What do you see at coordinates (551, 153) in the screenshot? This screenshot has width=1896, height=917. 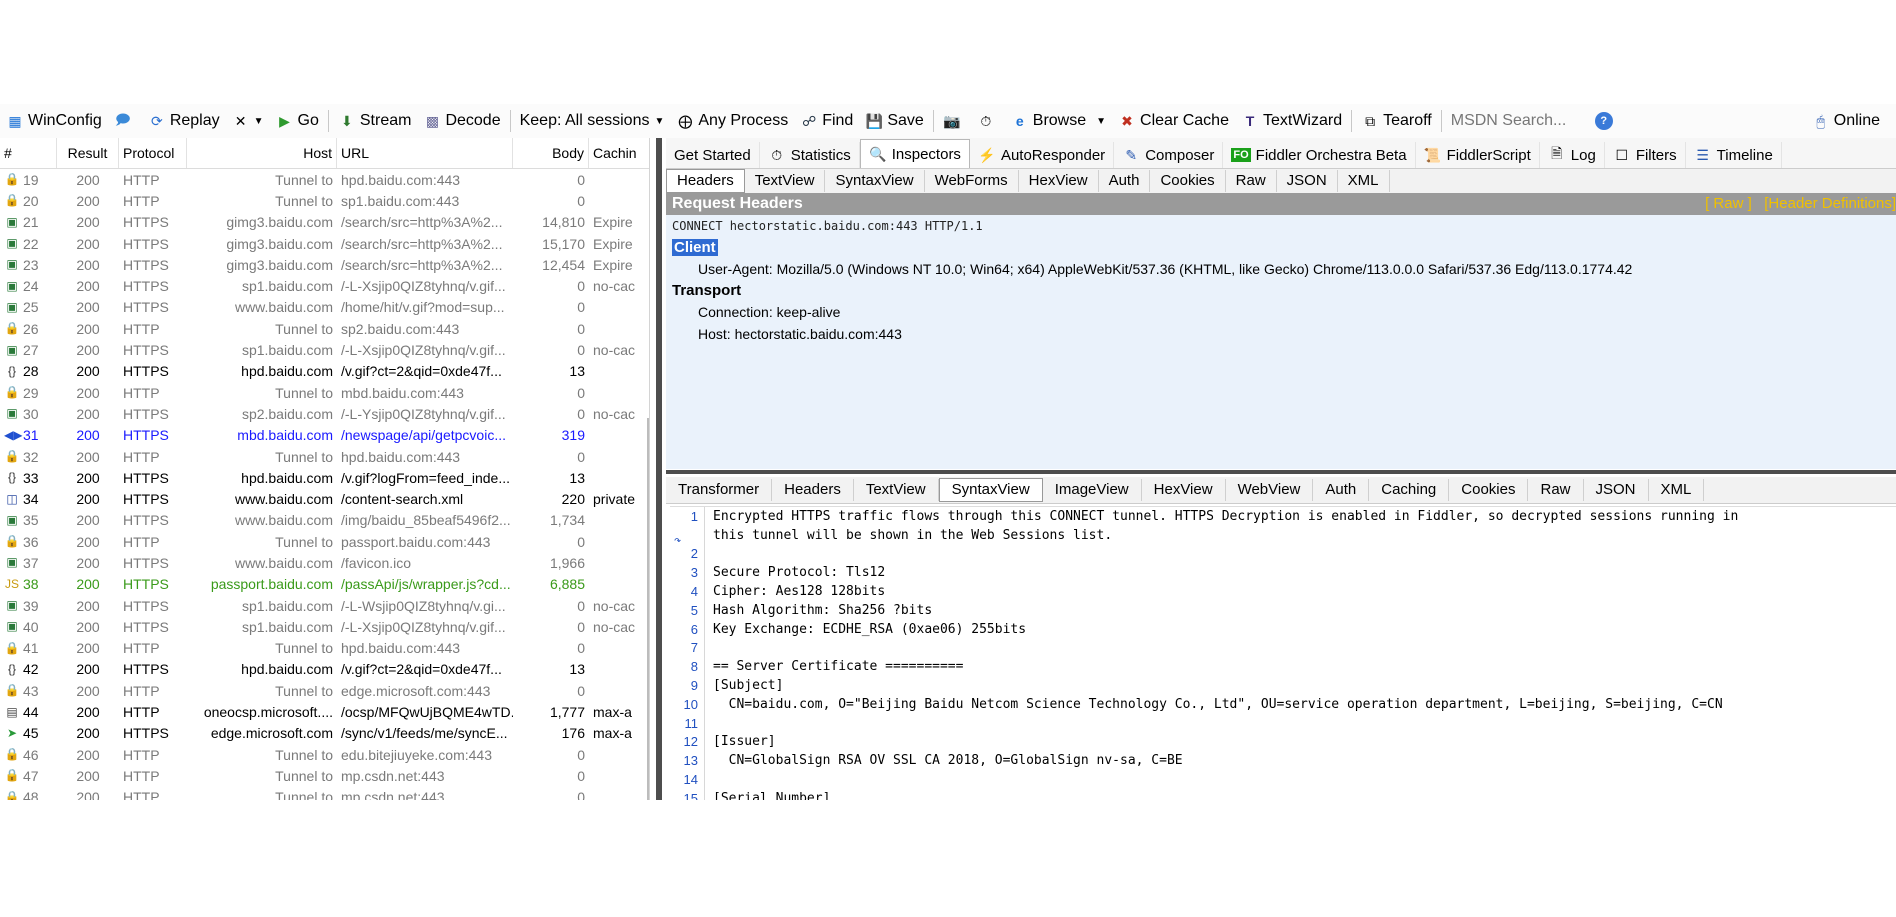 I see `column-header-body: Body` at bounding box center [551, 153].